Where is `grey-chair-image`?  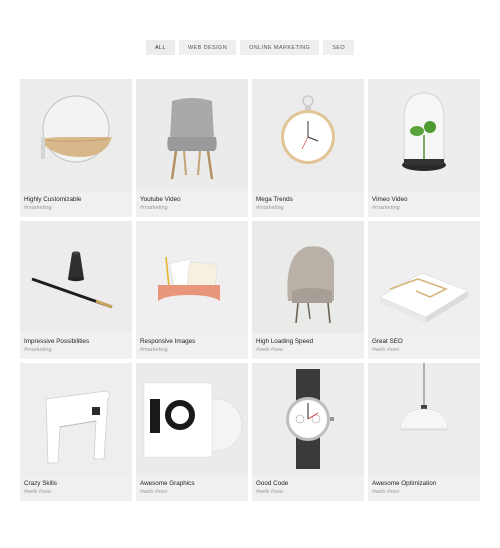
grey-chair-image is located at coordinates (192, 135).